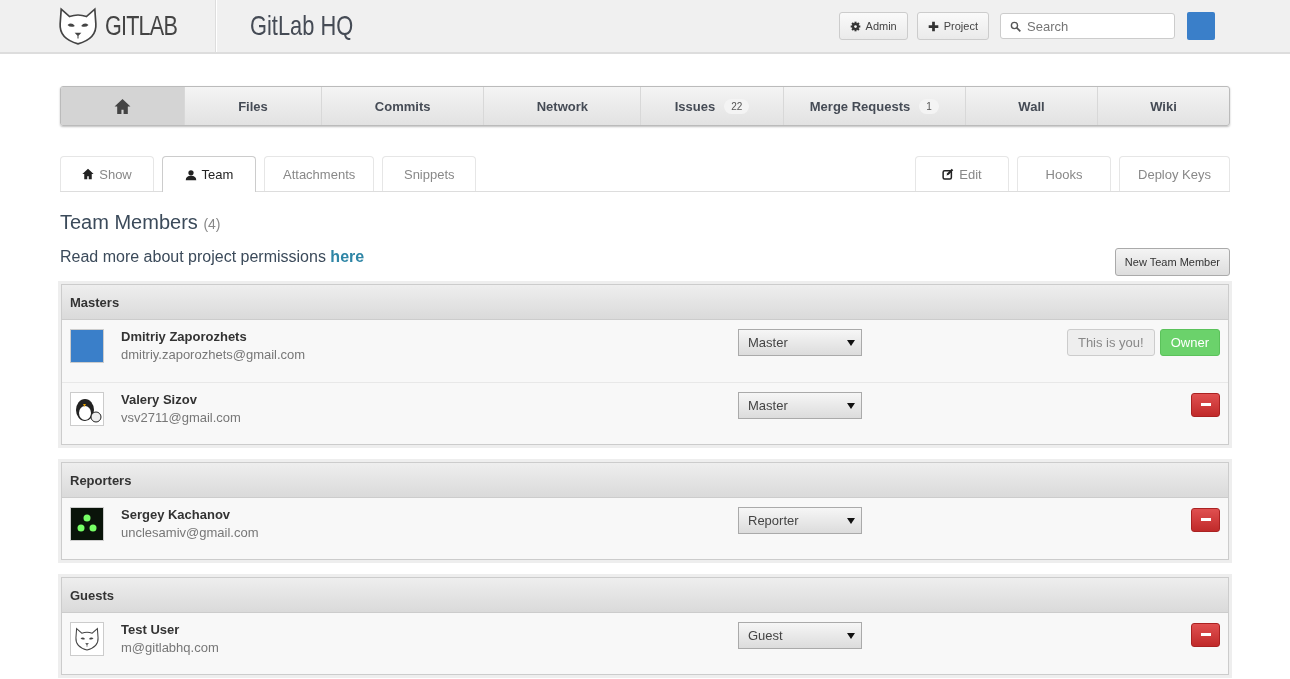  What do you see at coordinates (170, 647) in the screenshot?
I see `member-email: m@gitlabhq.com` at bounding box center [170, 647].